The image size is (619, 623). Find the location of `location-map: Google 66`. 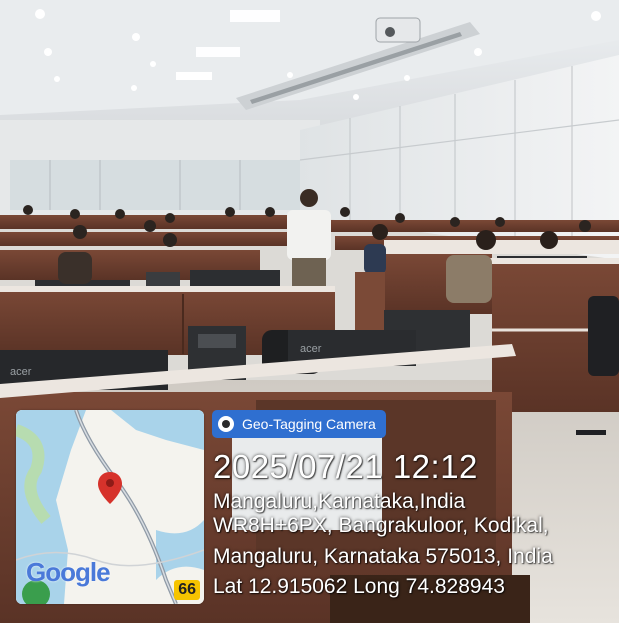

location-map: Google 66 is located at coordinates (110, 507).